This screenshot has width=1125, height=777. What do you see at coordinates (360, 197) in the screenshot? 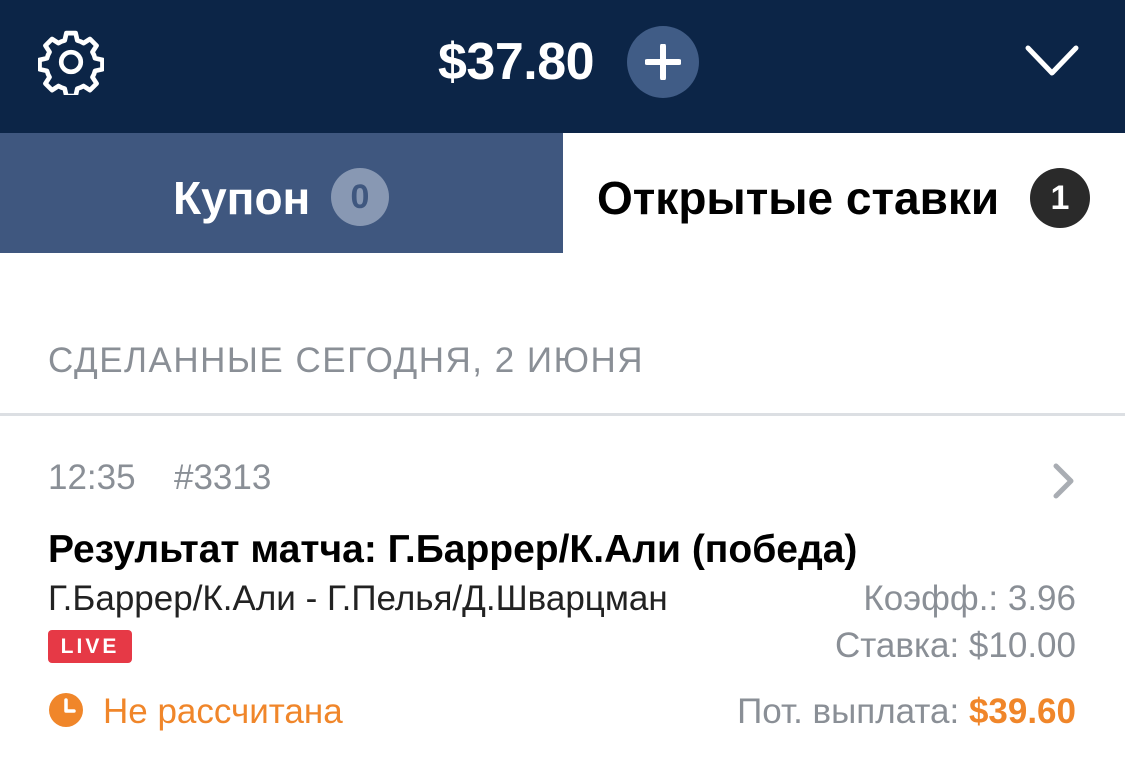
I see `tab-coupon-count-badge: 0` at bounding box center [360, 197].